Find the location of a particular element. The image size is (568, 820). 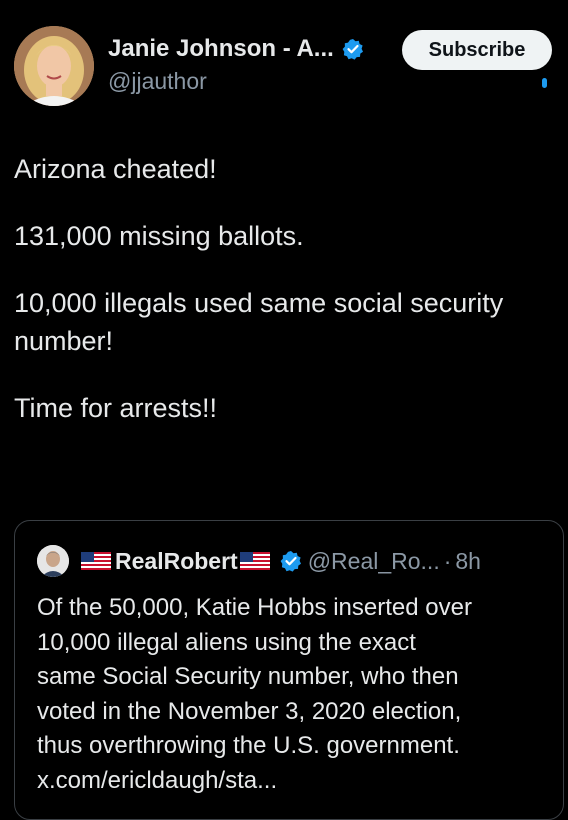

woman-portrait-avatar-icon is located at coordinates (54, 66).